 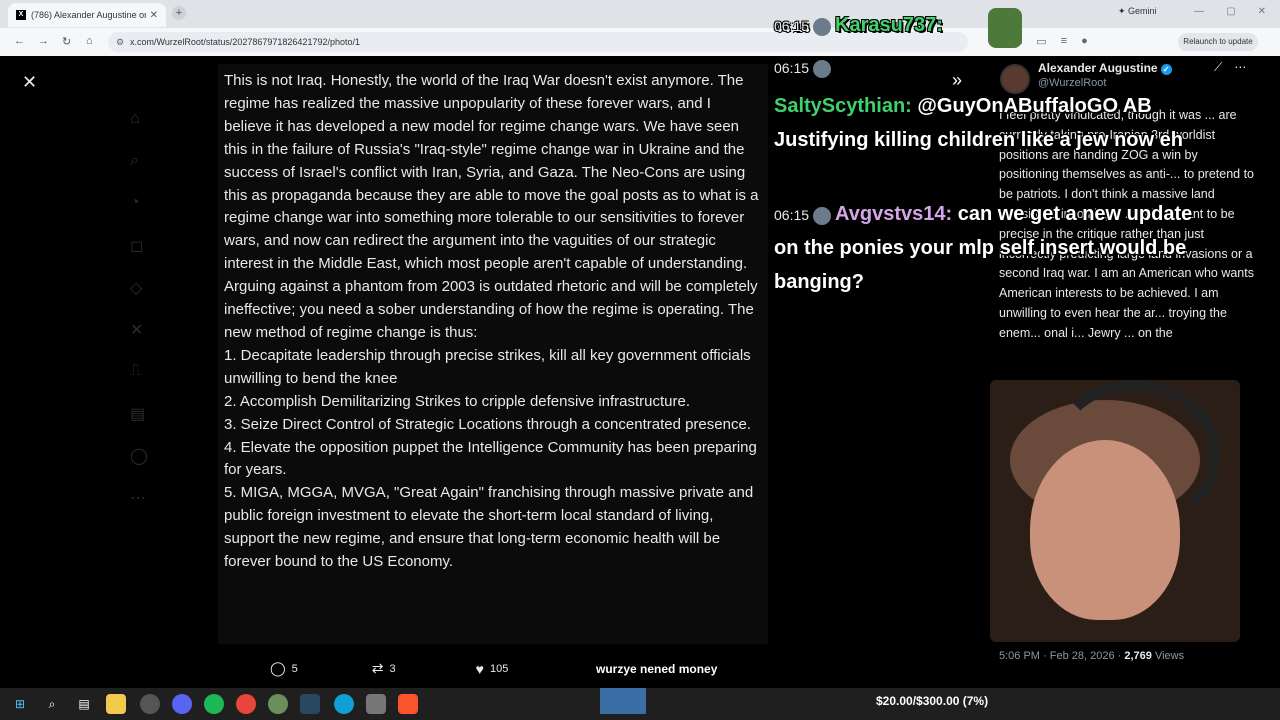 I want to click on tweet-actions: ◯ 5 ⇄ 3 ♥ 105, so click(x=389, y=668).